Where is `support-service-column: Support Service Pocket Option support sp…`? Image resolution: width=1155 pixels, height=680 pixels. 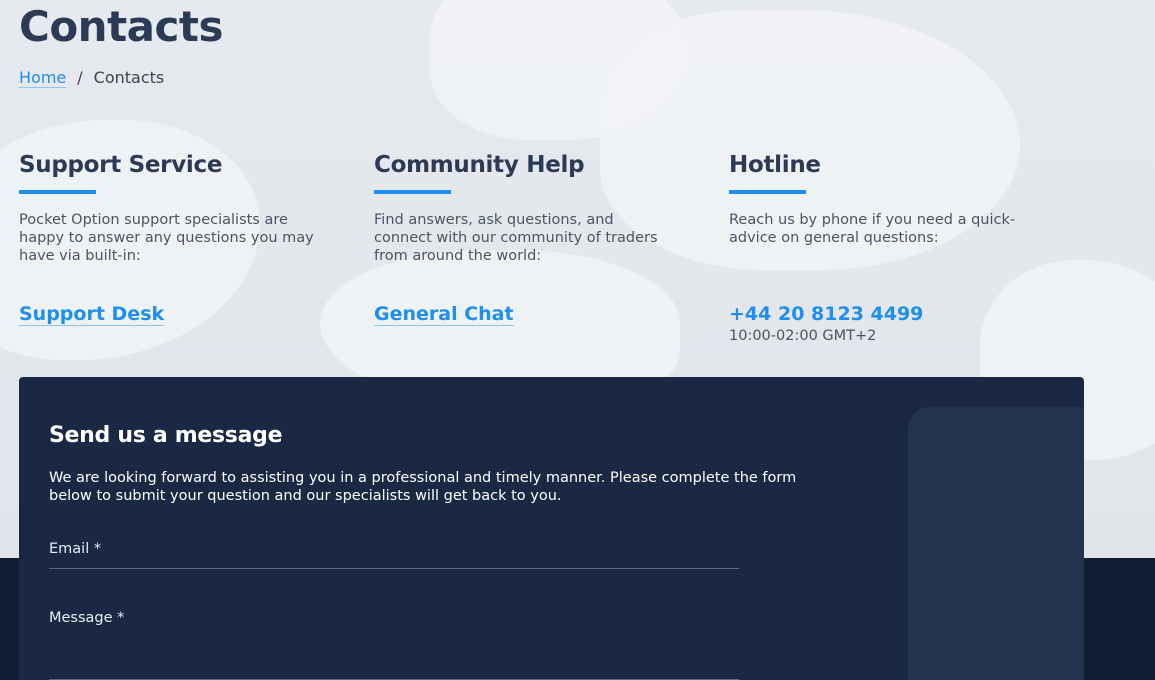 support-service-column: Support Service Pocket Option support sp… is located at coordinates (169, 239).